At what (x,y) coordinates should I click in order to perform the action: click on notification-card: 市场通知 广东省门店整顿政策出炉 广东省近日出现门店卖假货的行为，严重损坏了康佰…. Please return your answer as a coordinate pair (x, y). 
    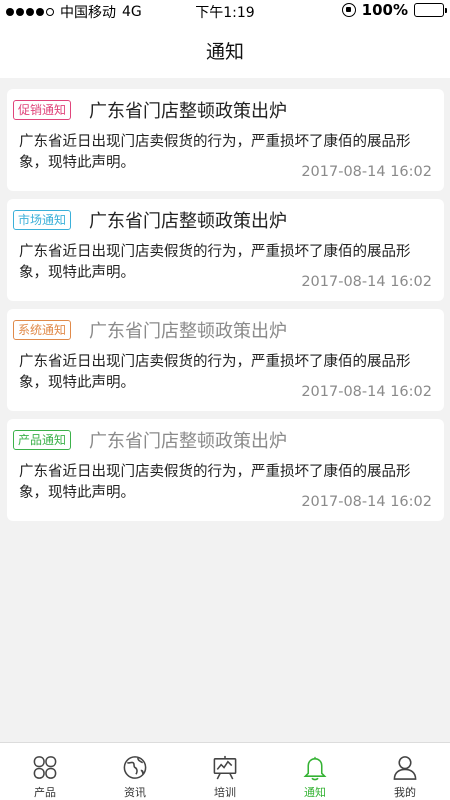
    Looking at the image, I should click on (225, 250).